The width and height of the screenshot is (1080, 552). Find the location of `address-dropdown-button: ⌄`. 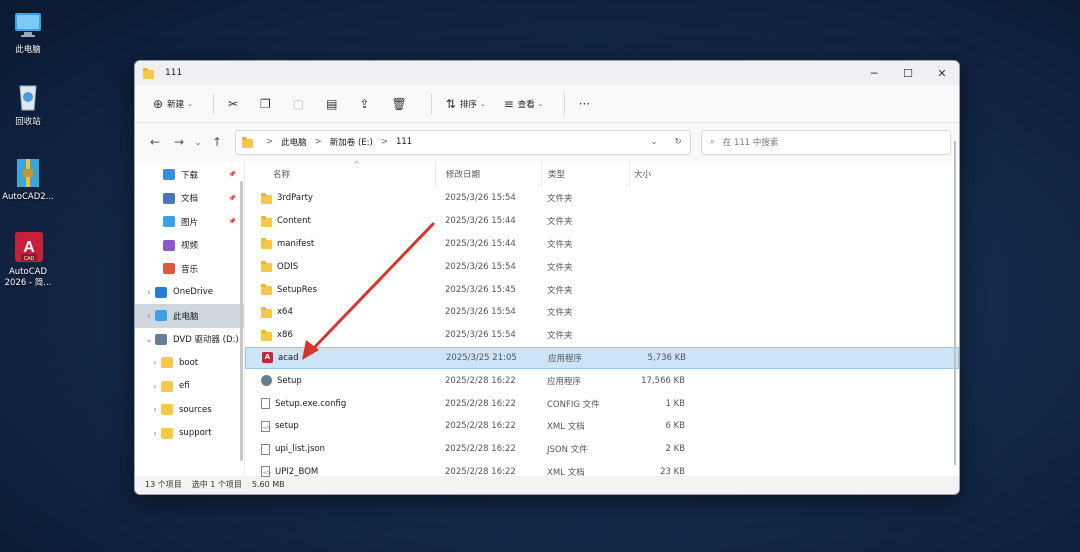

address-dropdown-button: ⌄ is located at coordinates (654, 142).